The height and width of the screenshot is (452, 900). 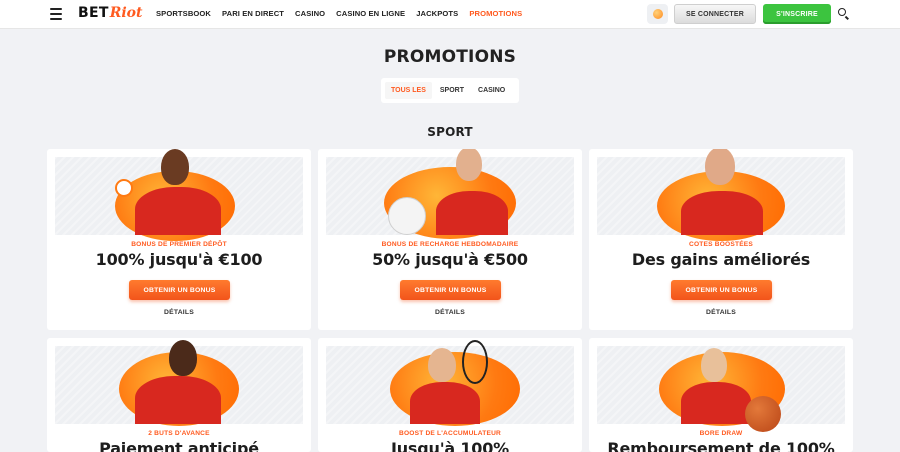 I want to click on promo-headline: 100% jusqu'à €100, so click(x=179, y=259).